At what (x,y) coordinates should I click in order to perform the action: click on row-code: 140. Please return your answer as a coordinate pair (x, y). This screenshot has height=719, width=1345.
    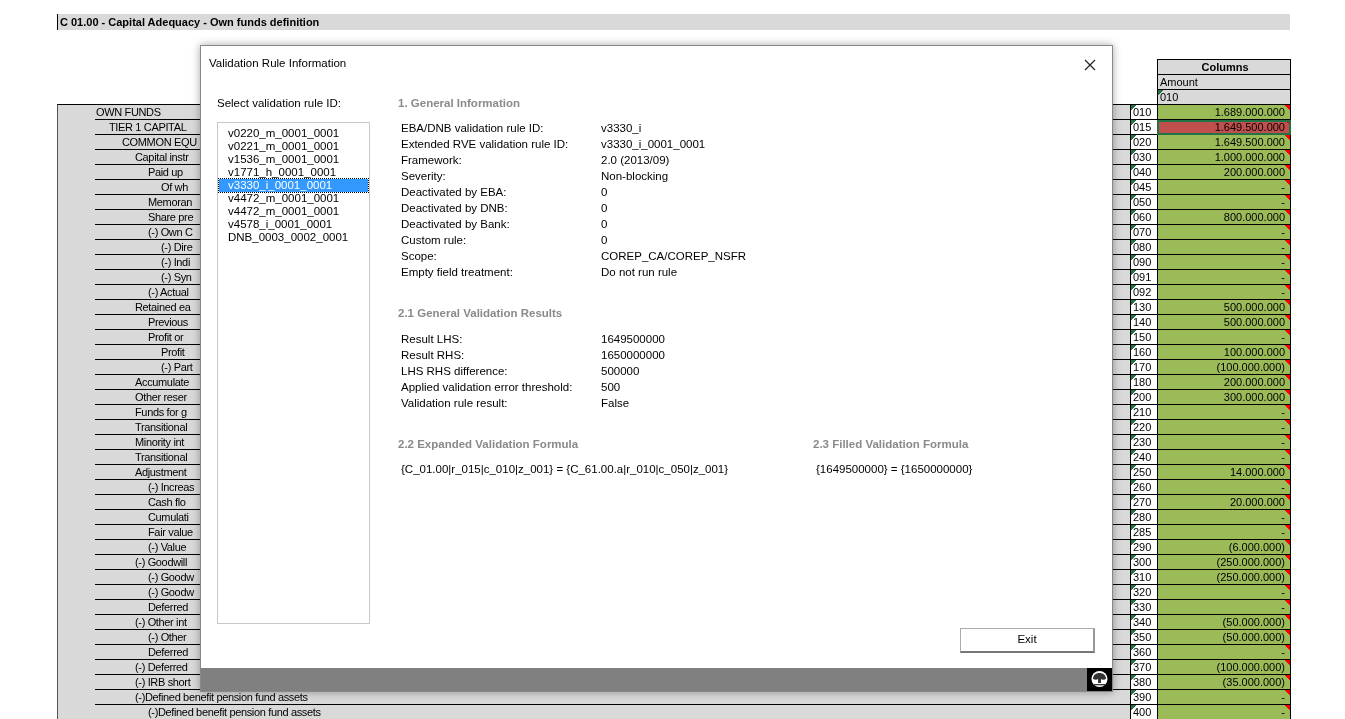
    Looking at the image, I should click on (1143, 322).